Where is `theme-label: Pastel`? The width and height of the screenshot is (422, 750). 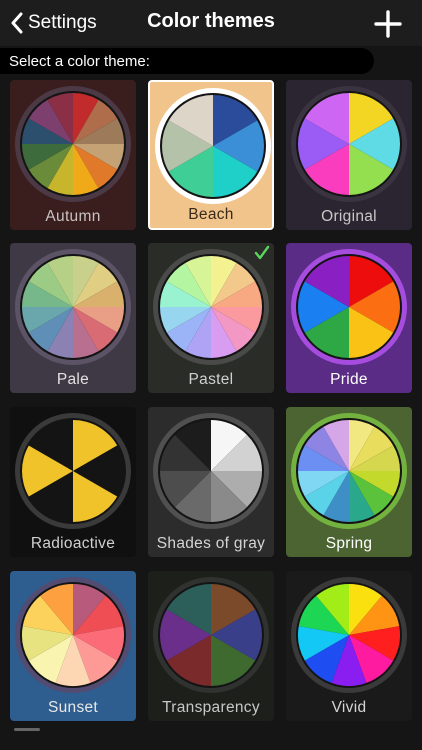 theme-label: Pastel is located at coordinates (211, 379).